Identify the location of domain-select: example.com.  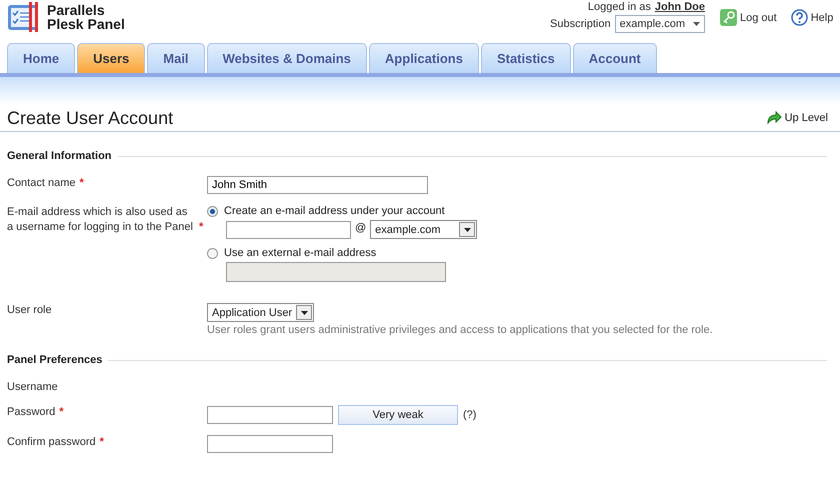
(424, 229).